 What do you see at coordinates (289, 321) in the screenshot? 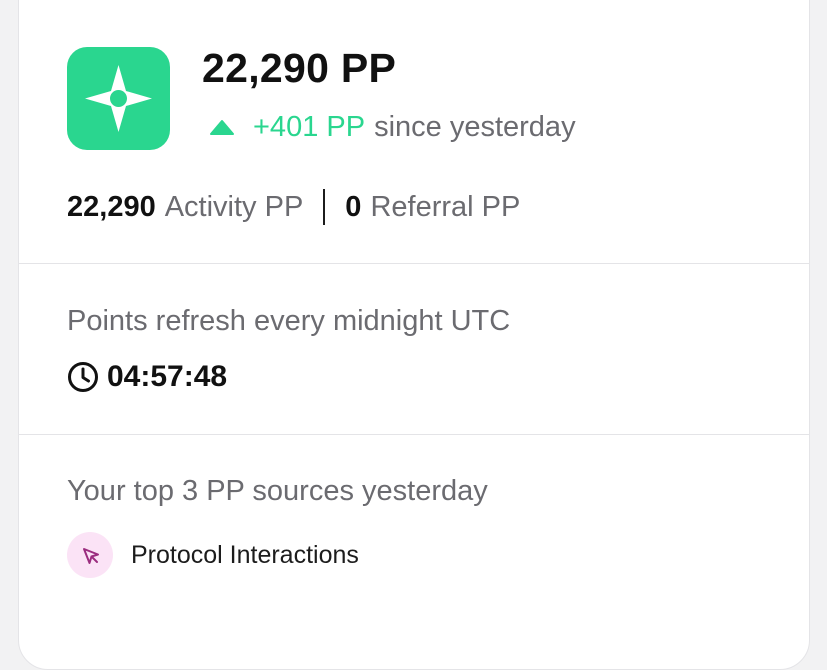
I see `refresh-info: Points refresh every midnight UTC` at bounding box center [289, 321].